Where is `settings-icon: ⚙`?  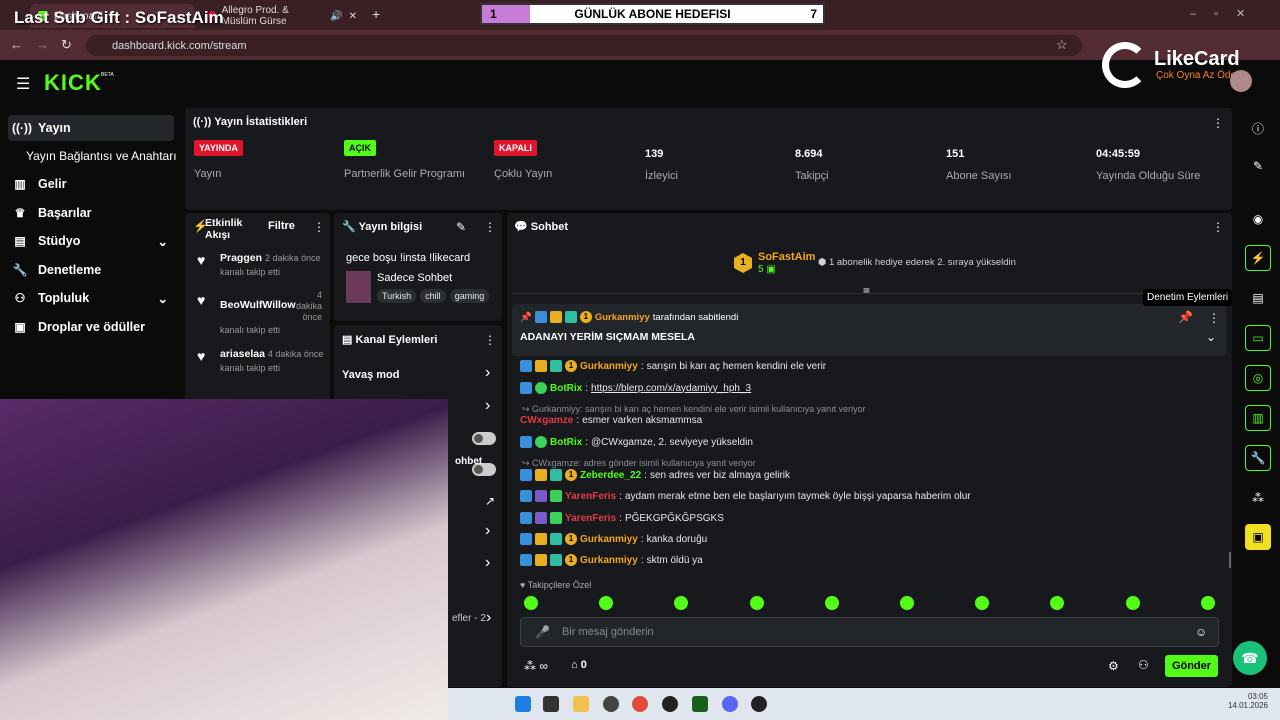 settings-icon: ⚙ is located at coordinates (1113, 666).